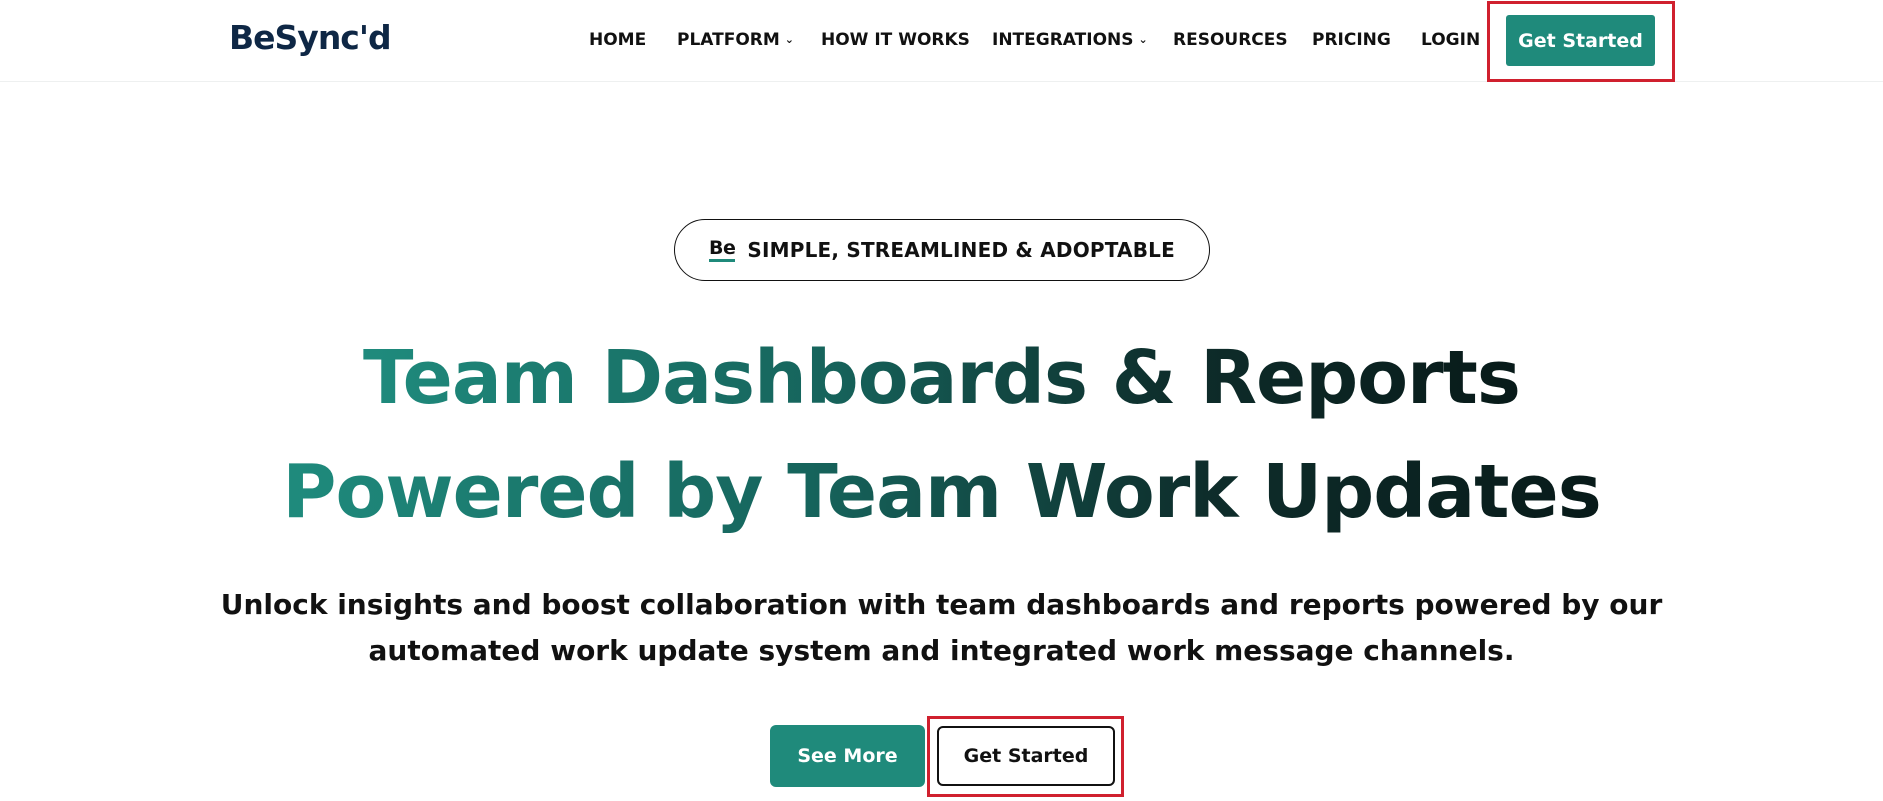 The image size is (1883, 801). I want to click on be-logo-icon: Be, so click(722, 250).